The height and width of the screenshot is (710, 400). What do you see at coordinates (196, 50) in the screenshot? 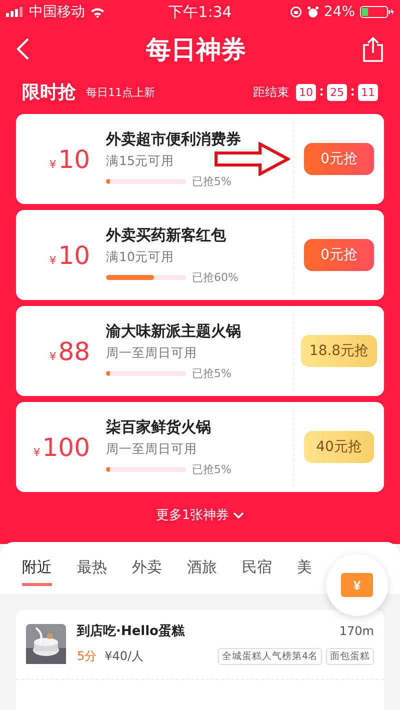
I see `page-title: 每日神券` at bounding box center [196, 50].